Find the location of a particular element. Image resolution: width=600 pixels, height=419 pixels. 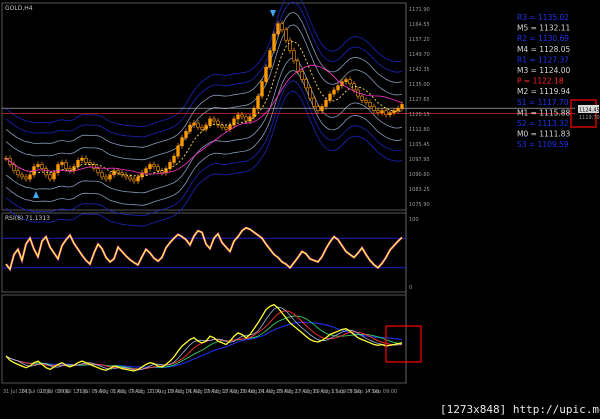

pivot-level-label: M1 = 1115.88 is located at coordinates (544, 112).